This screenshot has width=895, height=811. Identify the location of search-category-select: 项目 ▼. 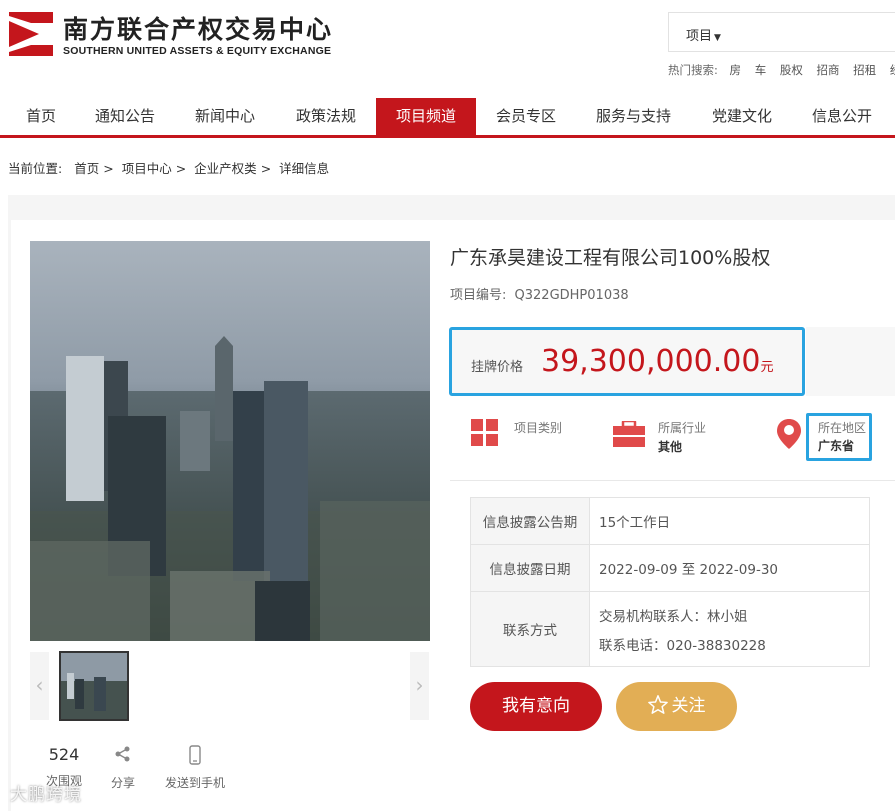
(703, 34).